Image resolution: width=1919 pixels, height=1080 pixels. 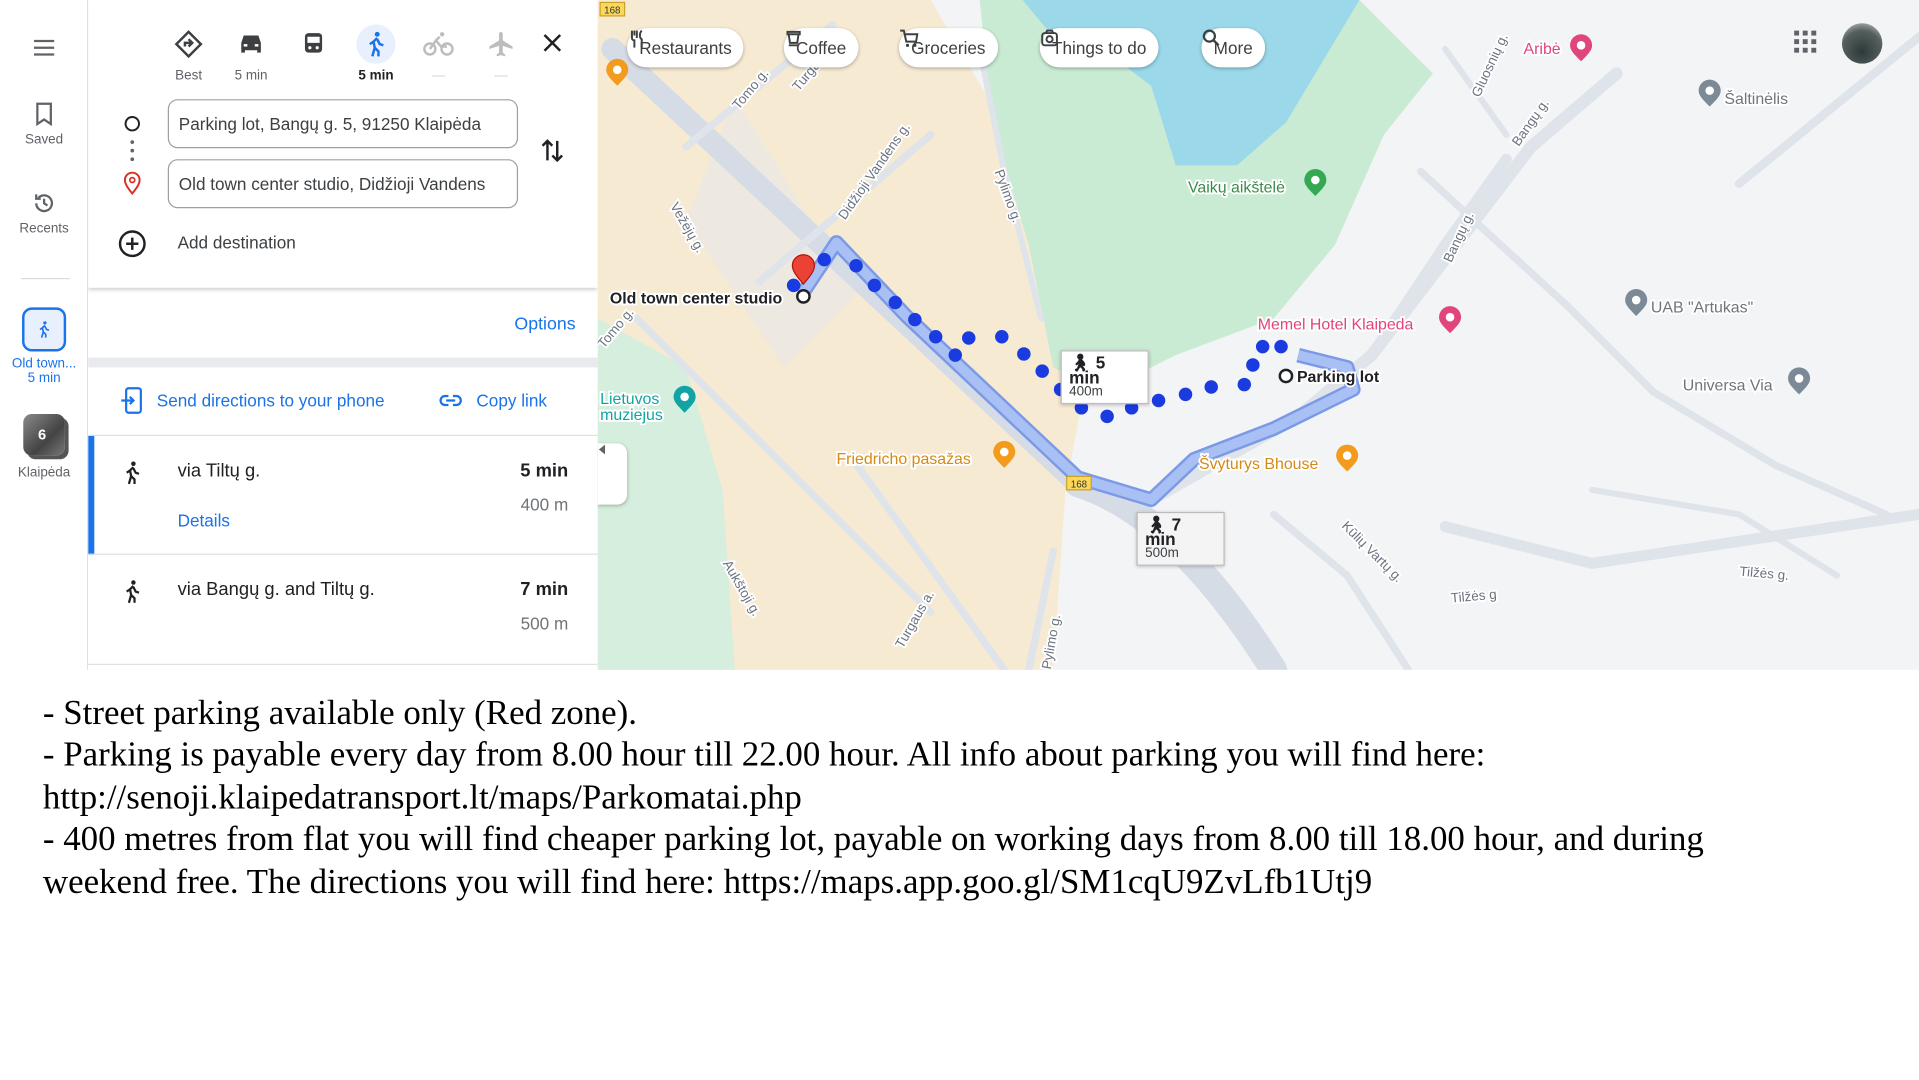 What do you see at coordinates (1180, 538) in the screenshot?
I see `route-time-callout-alt: 🚶︎ 7 min 500m` at bounding box center [1180, 538].